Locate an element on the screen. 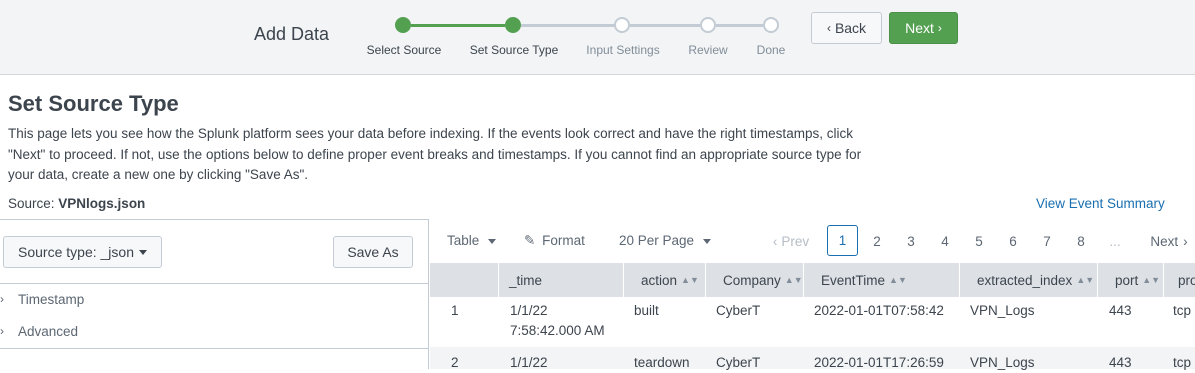 The width and height of the screenshot is (1195, 373). pencil-icon: ✎ is located at coordinates (530, 240).